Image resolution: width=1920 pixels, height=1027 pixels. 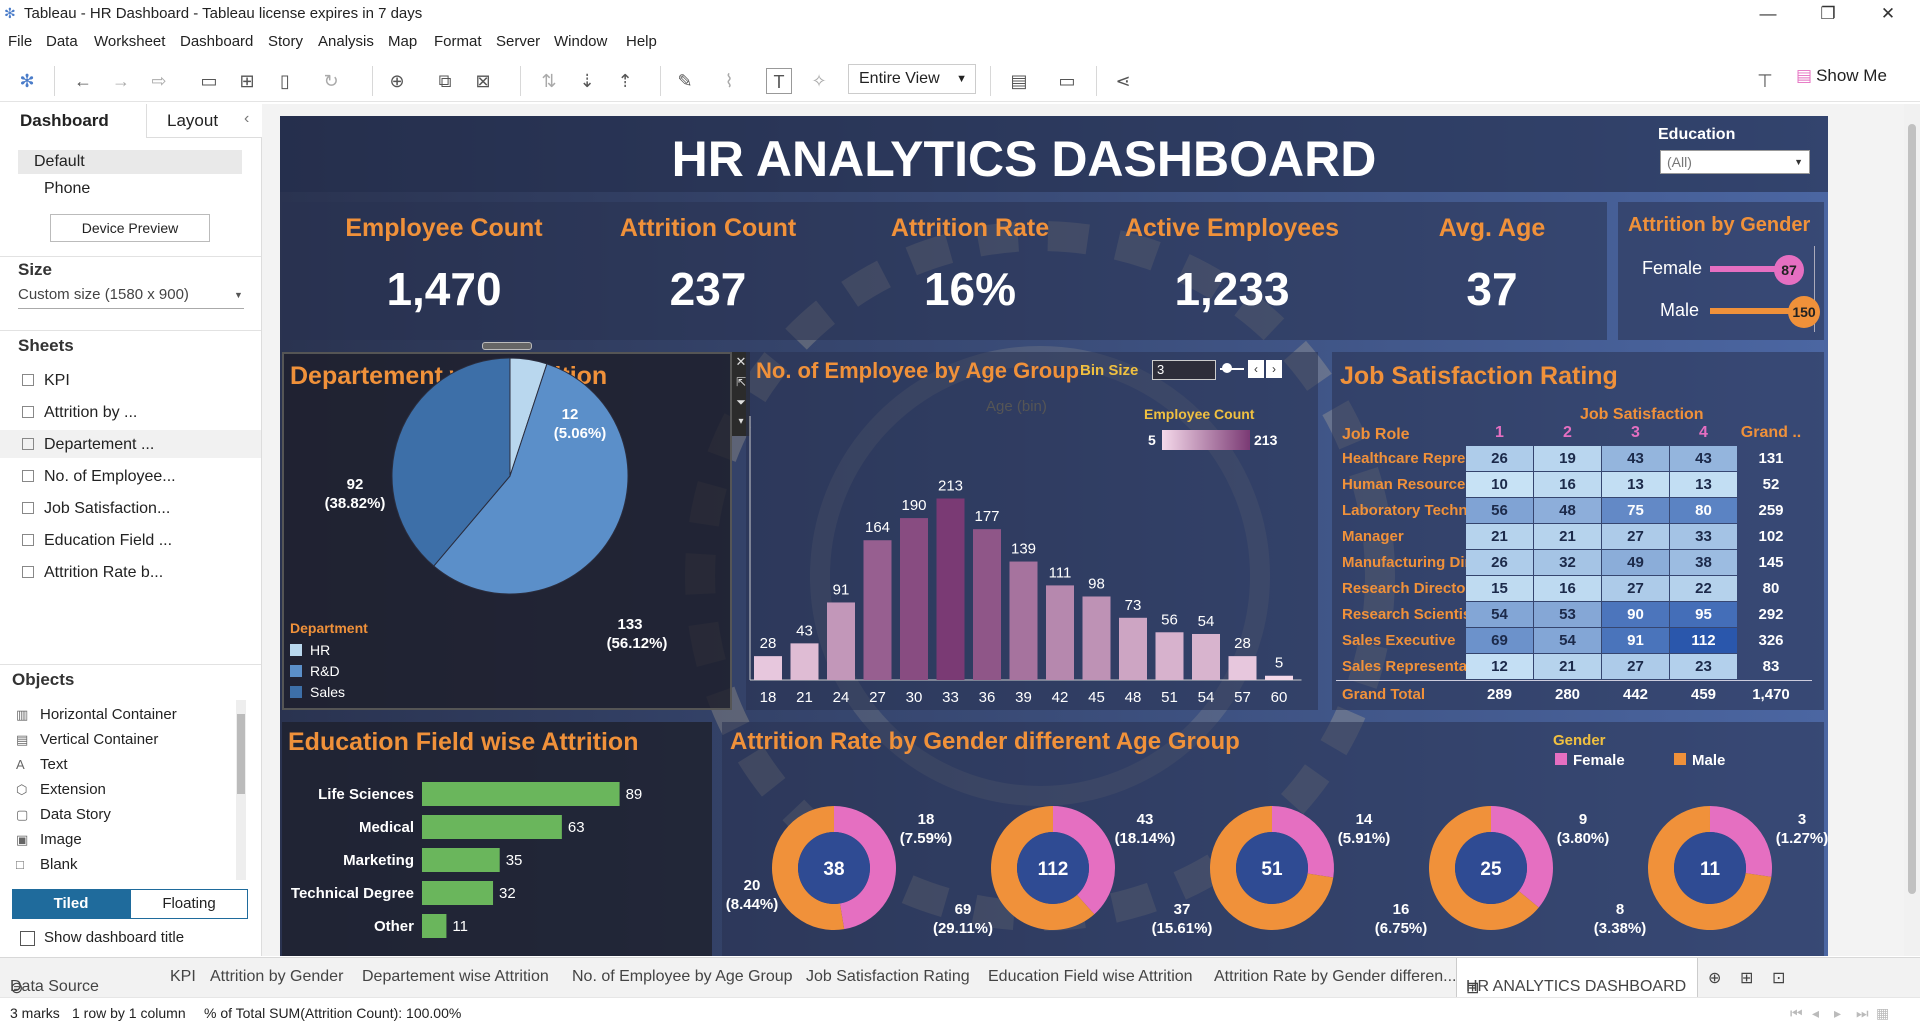 I want to click on job-cell: 69, so click(x=1499, y=640).